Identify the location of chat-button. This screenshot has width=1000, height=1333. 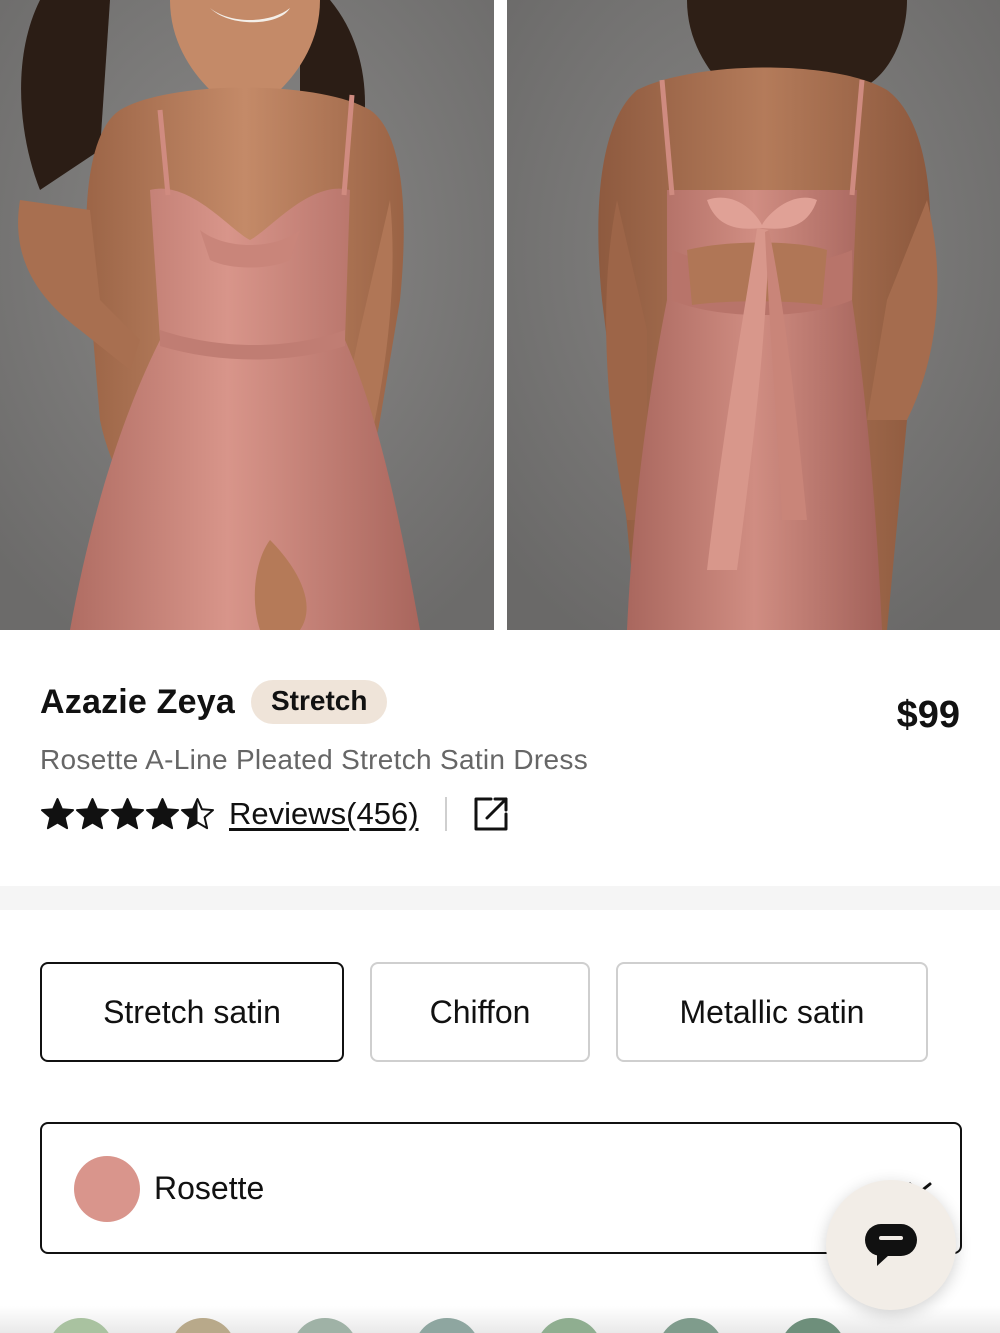
(891, 1245).